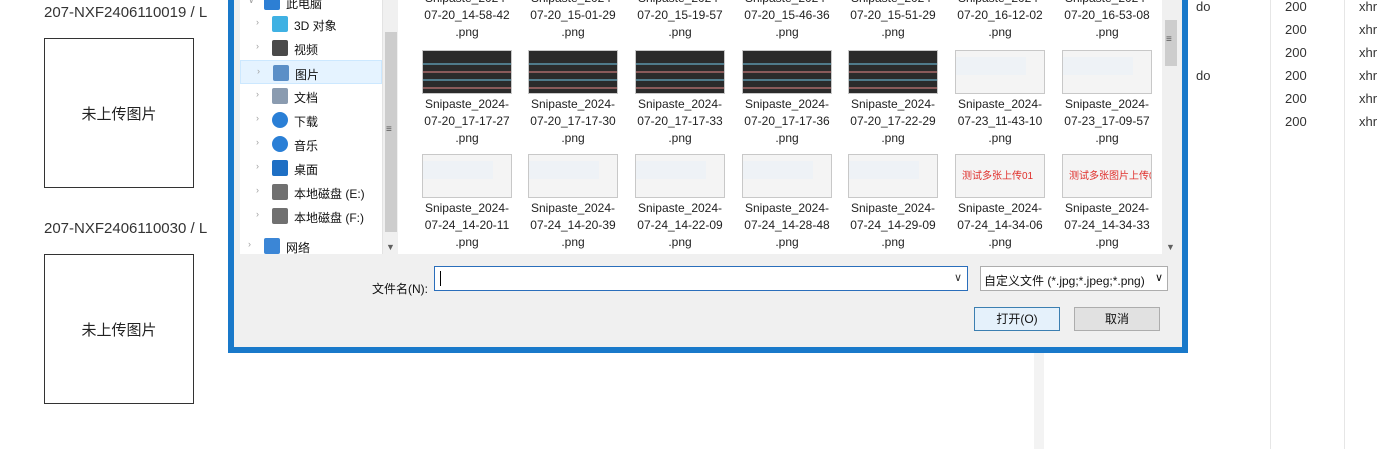 This screenshot has width=1394, height=449. I want to click on file-item: Snipaste_2024- 07-24_14-22-09 .png, so click(680, 197).